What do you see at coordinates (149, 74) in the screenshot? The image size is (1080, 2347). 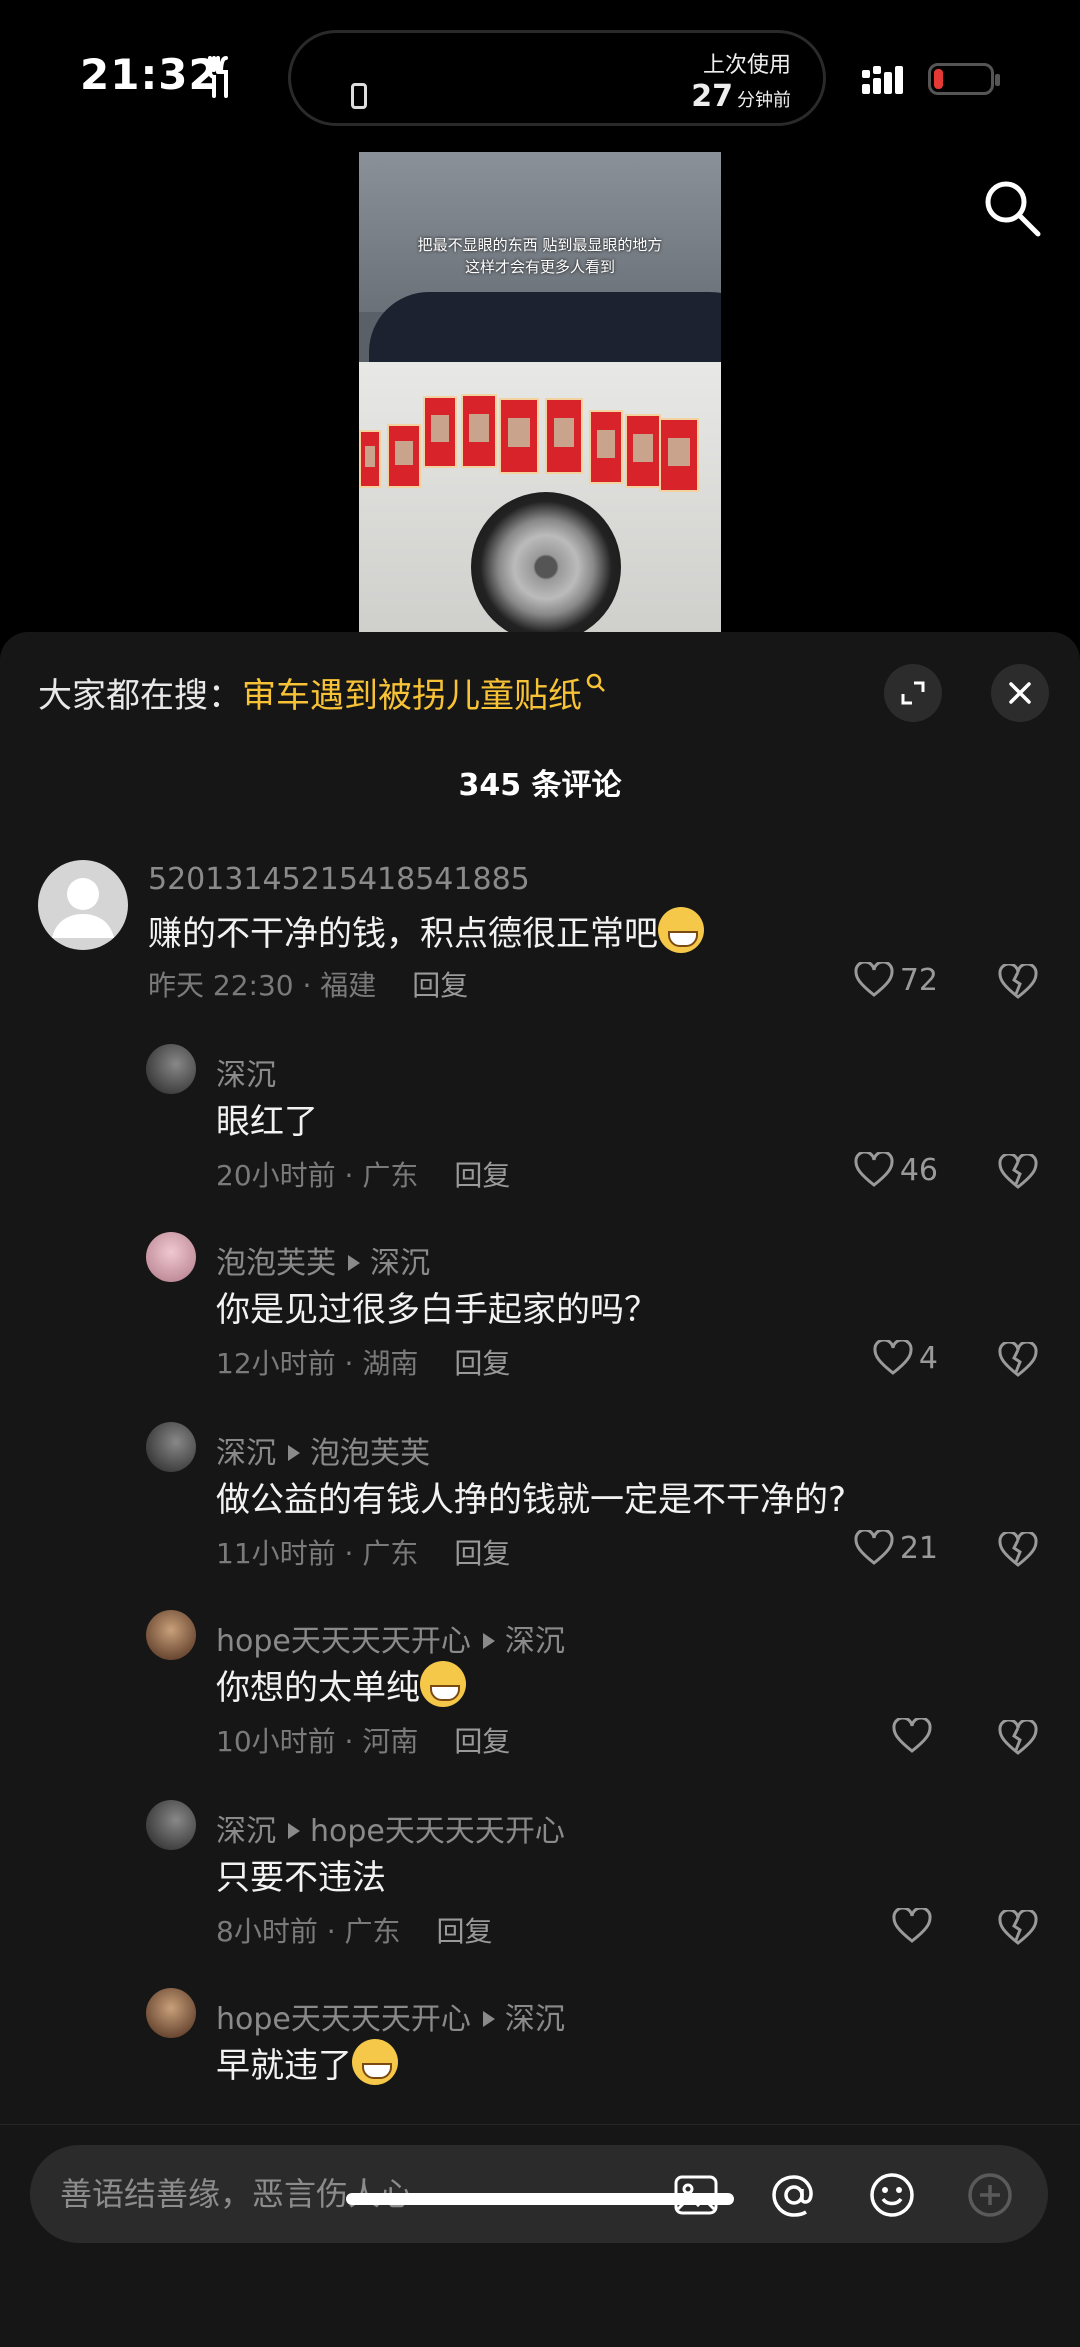 I see `clock: 21:32` at bounding box center [149, 74].